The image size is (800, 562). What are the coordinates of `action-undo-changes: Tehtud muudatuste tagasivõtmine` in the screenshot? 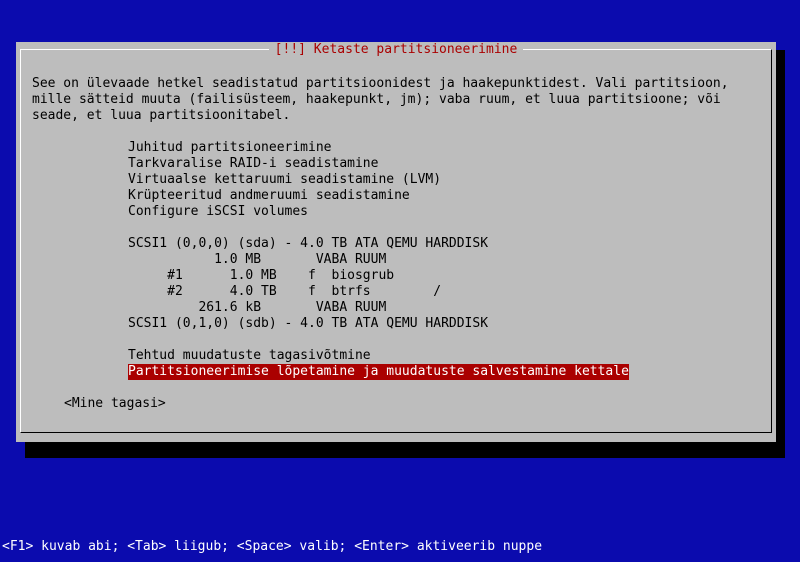 It's located at (249, 356).